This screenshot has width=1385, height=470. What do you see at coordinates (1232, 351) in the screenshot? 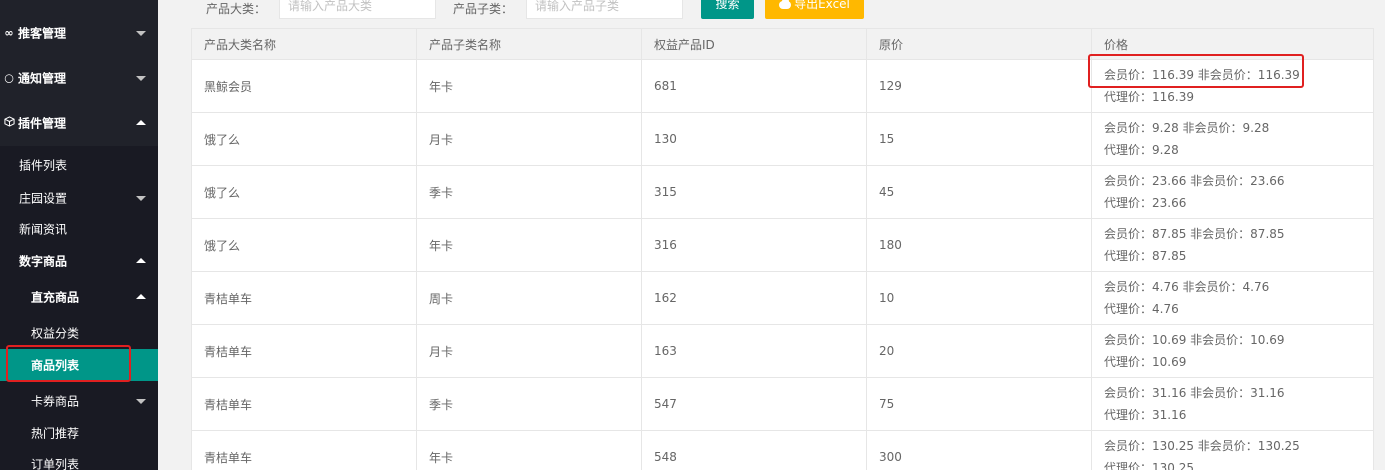
I see `cell-price: 会员价：10.69 非会员价：10.69 代理价：10.69` at bounding box center [1232, 351].